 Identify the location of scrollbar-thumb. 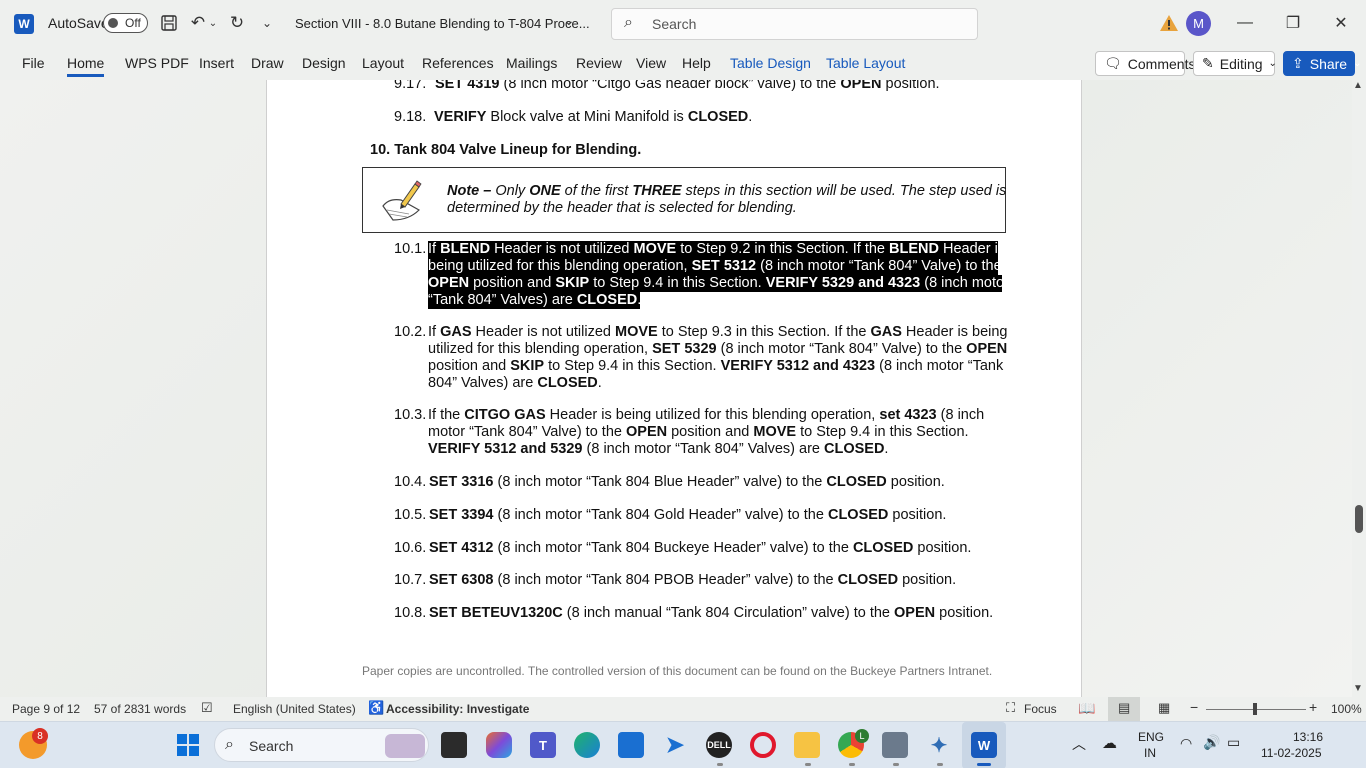
(1359, 519).